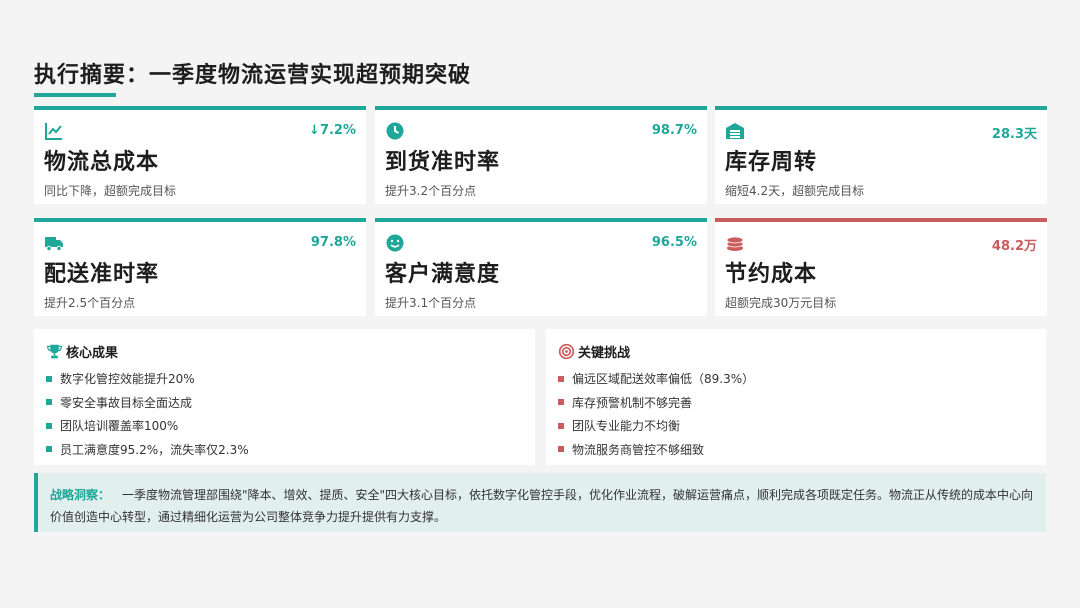  What do you see at coordinates (881, 267) in the screenshot?
I see `kpi-card-cost-savings: 48.2万 节约成本 超额完成30万元目标` at bounding box center [881, 267].